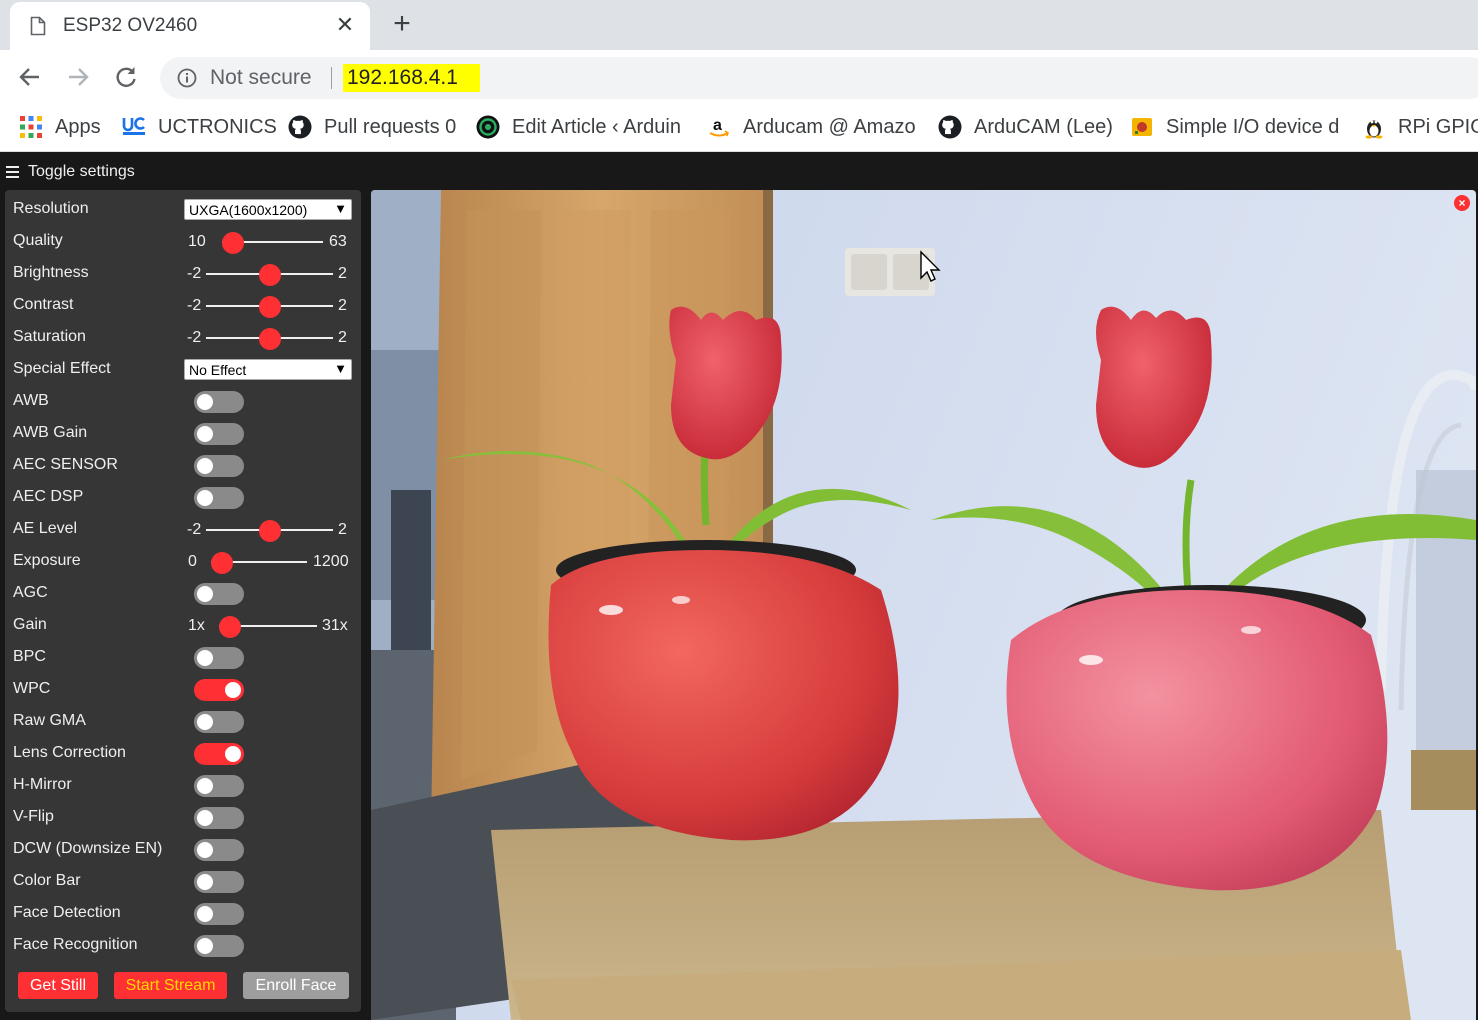  What do you see at coordinates (183, 946) in the screenshot?
I see `setting-row-face-recognition: Face Recognition` at bounding box center [183, 946].